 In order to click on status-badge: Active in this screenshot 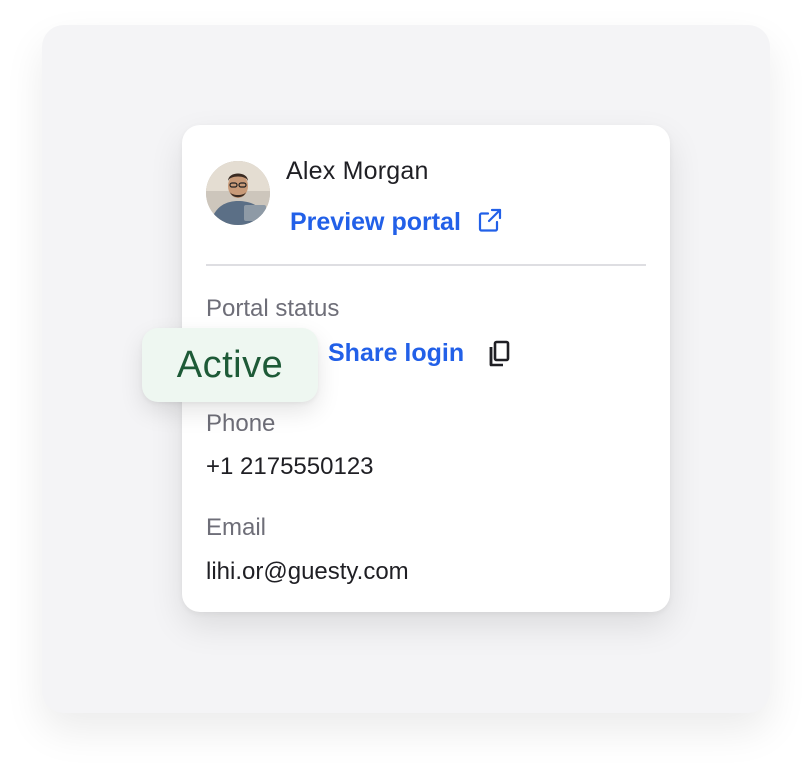, I will do `click(230, 365)`.